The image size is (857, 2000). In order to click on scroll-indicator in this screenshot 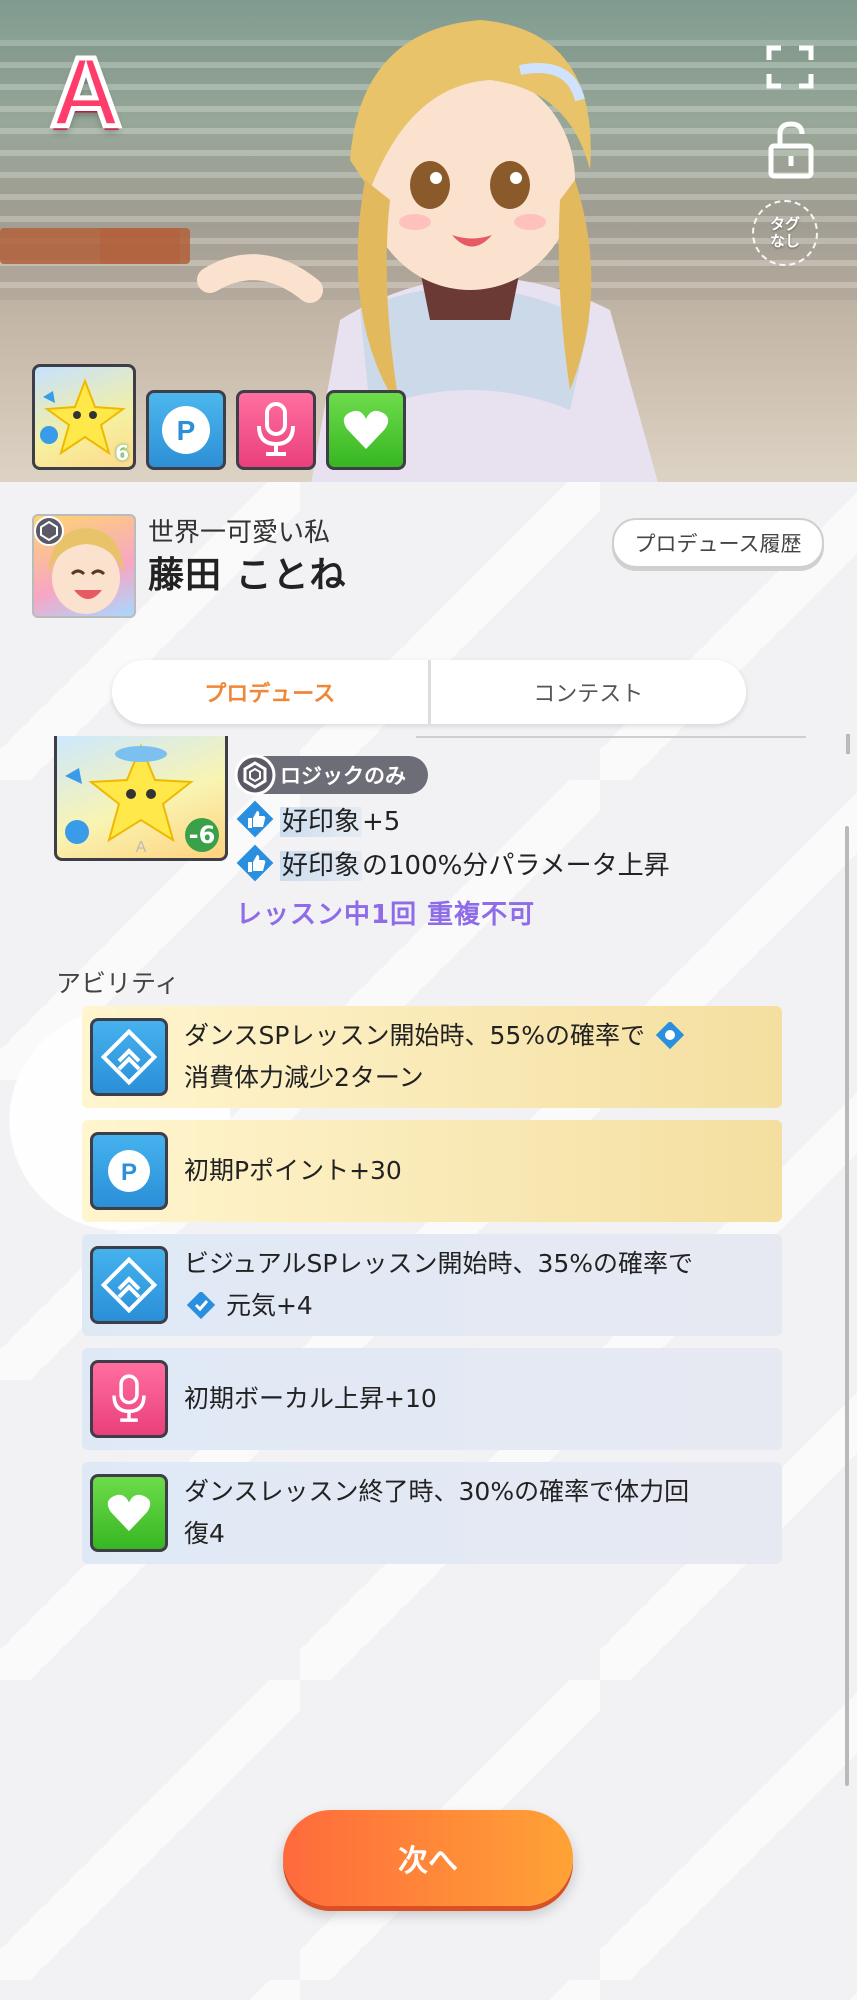, I will do `click(848, 744)`.